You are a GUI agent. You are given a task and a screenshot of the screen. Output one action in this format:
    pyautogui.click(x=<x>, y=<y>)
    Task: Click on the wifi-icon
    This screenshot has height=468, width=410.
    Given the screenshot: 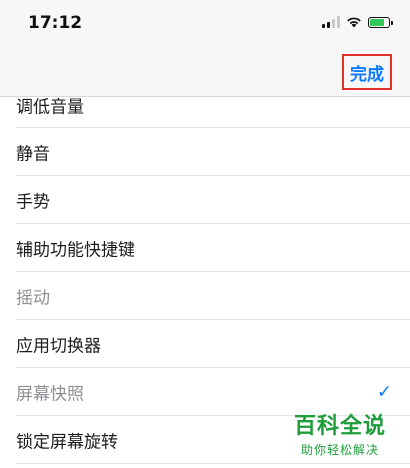 What is the action you would take?
    pyautogui.click(x=354, y=22)
    